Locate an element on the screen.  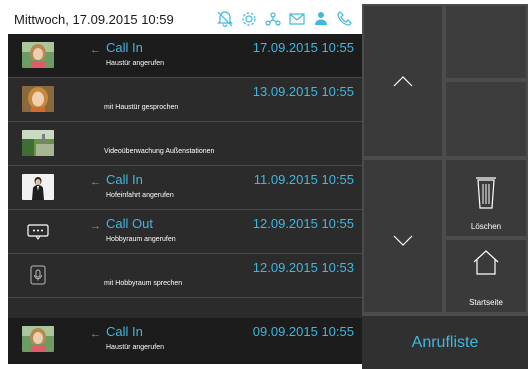
call-list-label: Anrufliste is located at coordinates (445, 342).